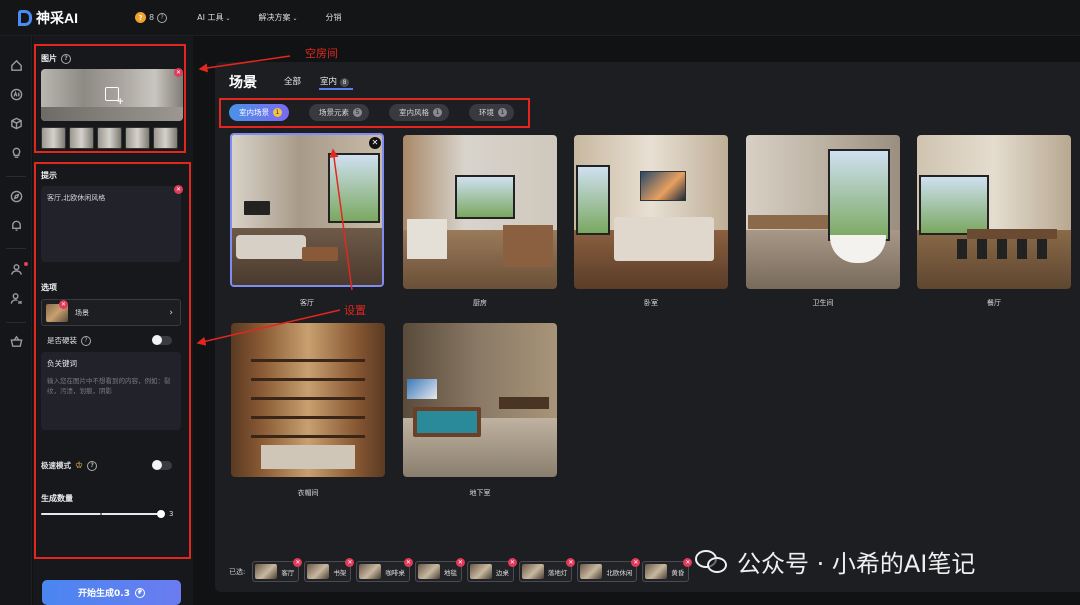 This screenshot has height=605, width=1080. What do you see at coordinates (667, 570) in the screenshot?
I see `selected-item: 黄昏 ✕` at bounding box center [667, 570].